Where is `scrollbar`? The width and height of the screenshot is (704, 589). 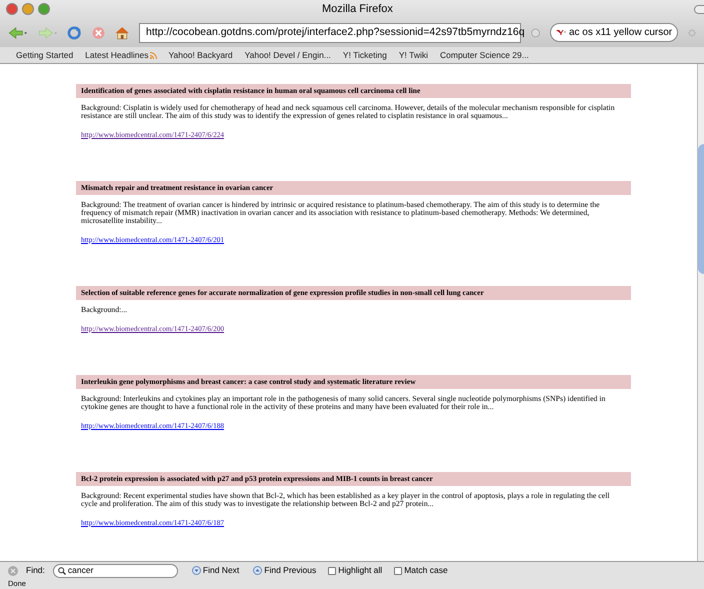
scrollbar is located at coordinates (700, 312).